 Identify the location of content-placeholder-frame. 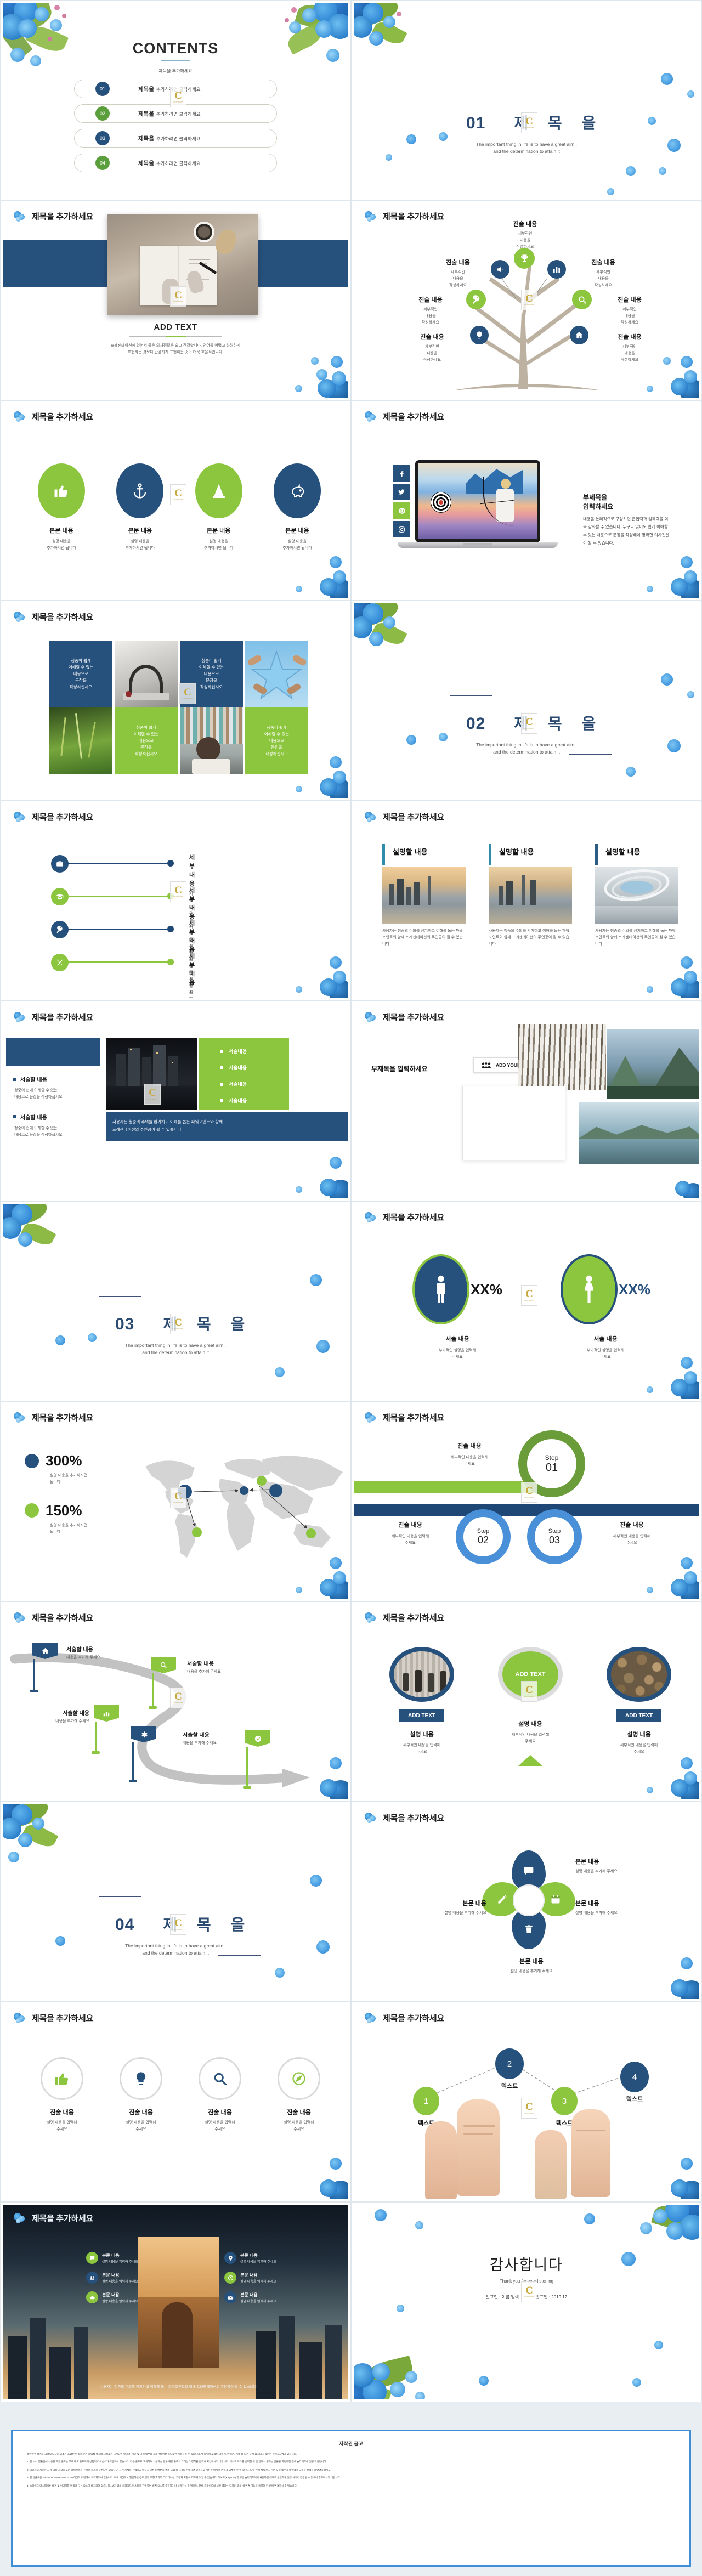
(513, 1123).